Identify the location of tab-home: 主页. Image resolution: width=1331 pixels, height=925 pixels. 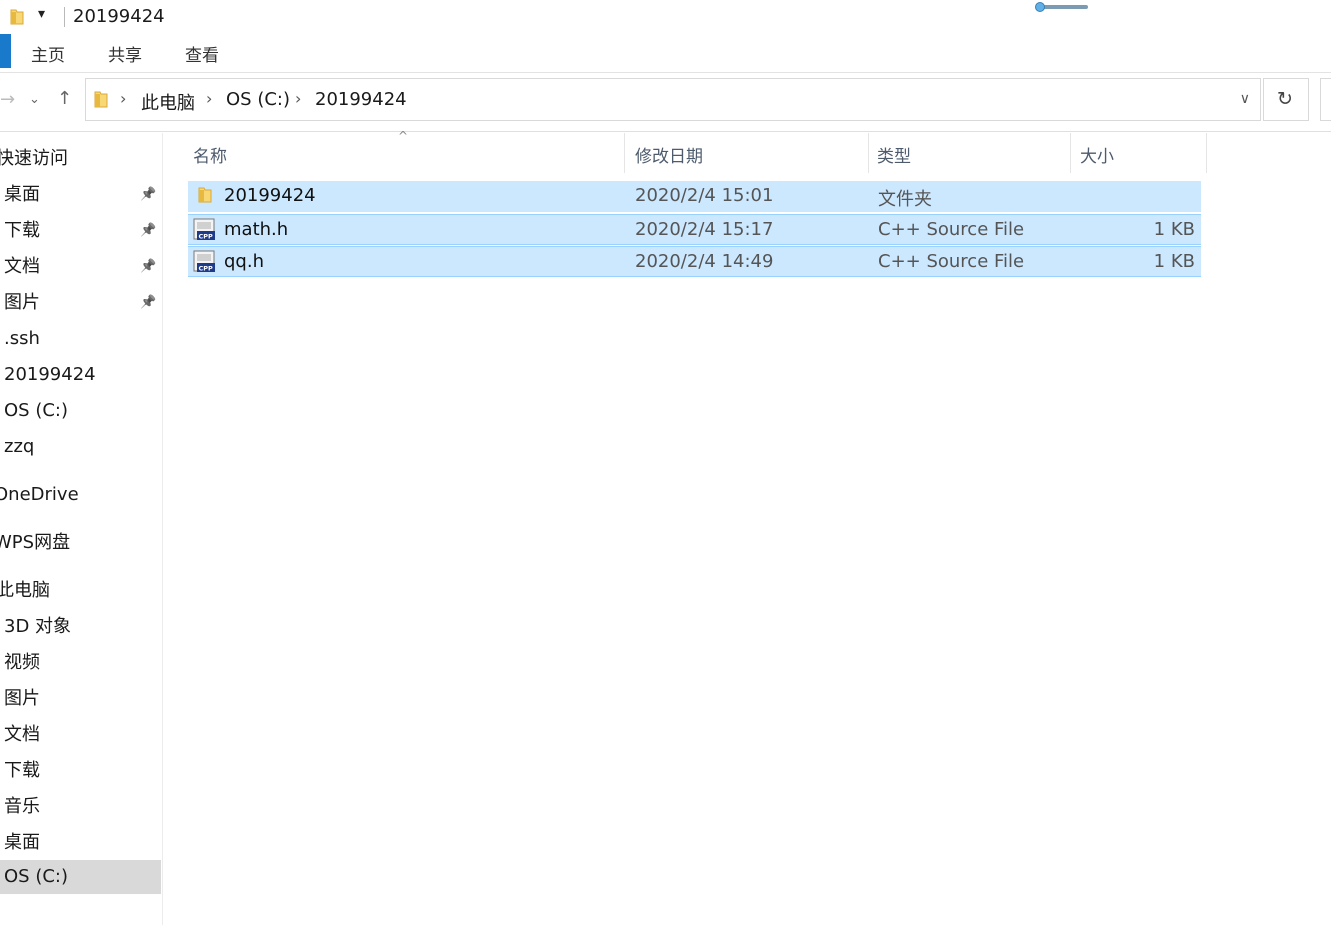
(48, 53).